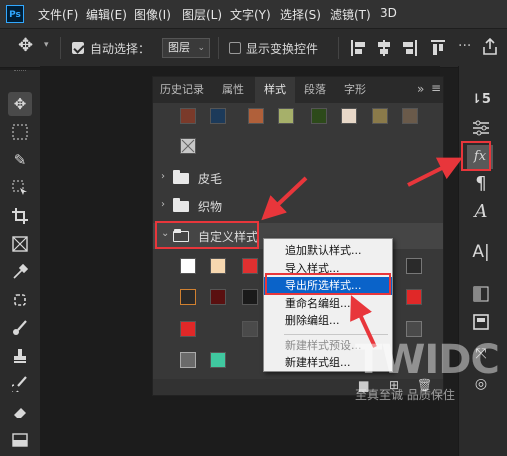 This screenshot has height=456, width=507. Describe the element at coordinates (405, 395) in the screenshot. I see `watermark-slogan: 至真至诚 品质保住` at that location.